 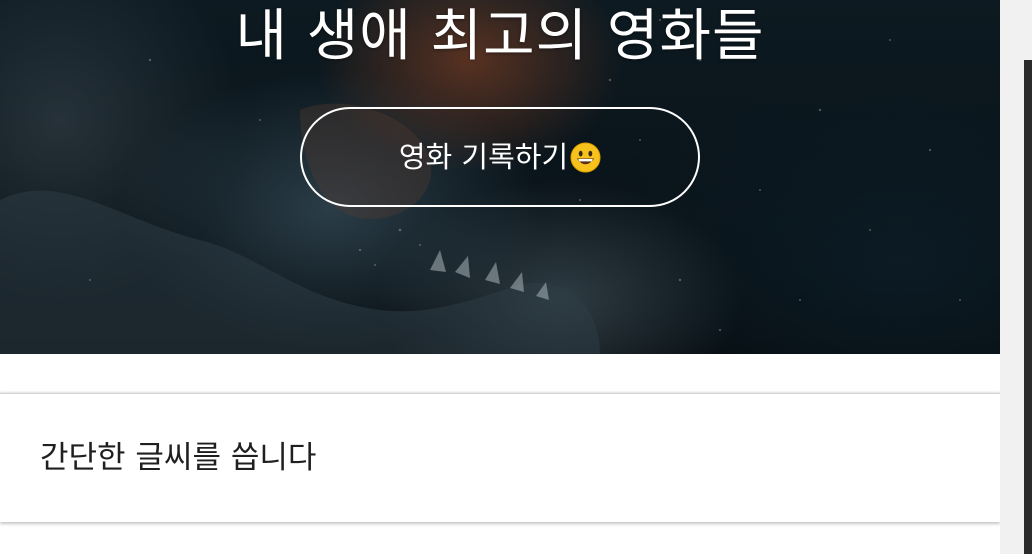 What do you see at coordinates (178, 458) in the screenshot?
I see `card-text: 간단한 글씨를 씁니다` at bounding box center [178, 458].